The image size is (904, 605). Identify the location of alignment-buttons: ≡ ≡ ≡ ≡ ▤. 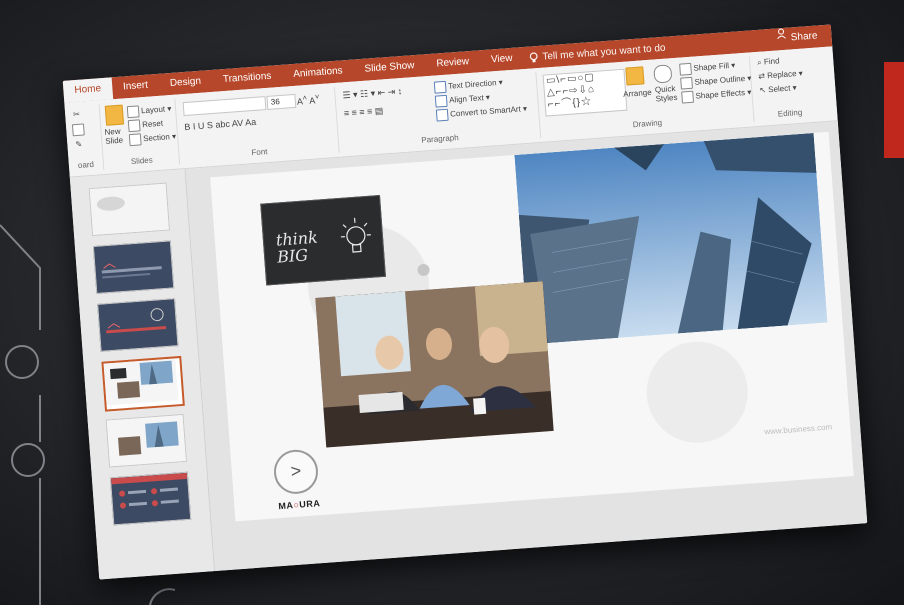
(363, 112).